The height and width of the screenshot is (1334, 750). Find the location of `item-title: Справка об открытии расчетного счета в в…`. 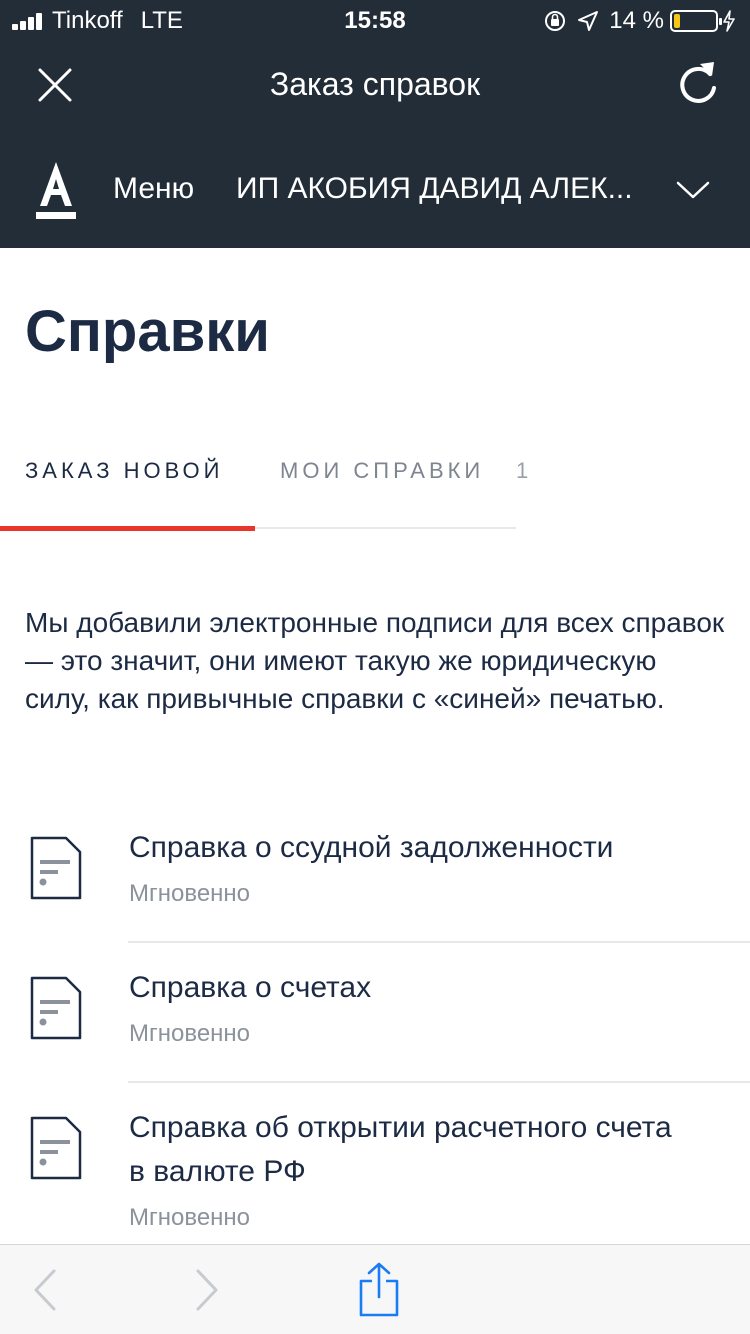

item-title: Справка об открытии расчетного счета в в… is located at coordinates (400, 1149).